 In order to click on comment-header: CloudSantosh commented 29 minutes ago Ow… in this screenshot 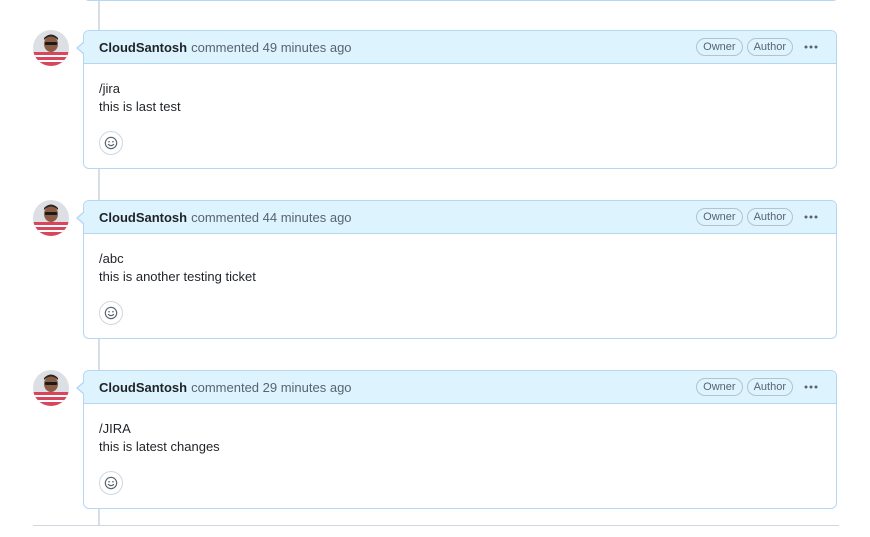, I will do `click(460, 387)`.